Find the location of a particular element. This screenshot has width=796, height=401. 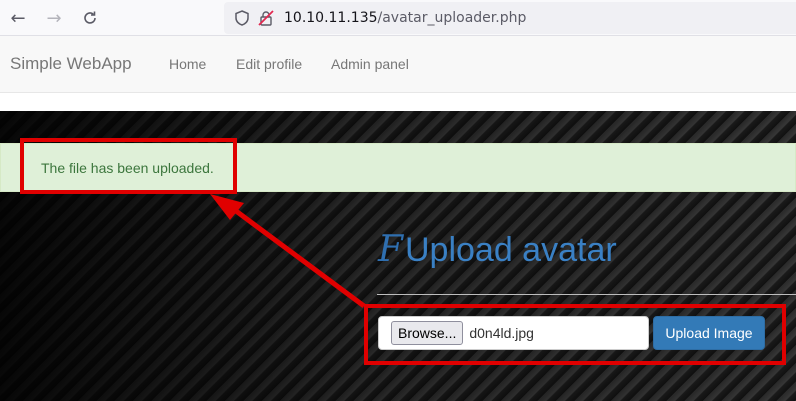

nav-link-home: Home is located at coordinates (187, 64).